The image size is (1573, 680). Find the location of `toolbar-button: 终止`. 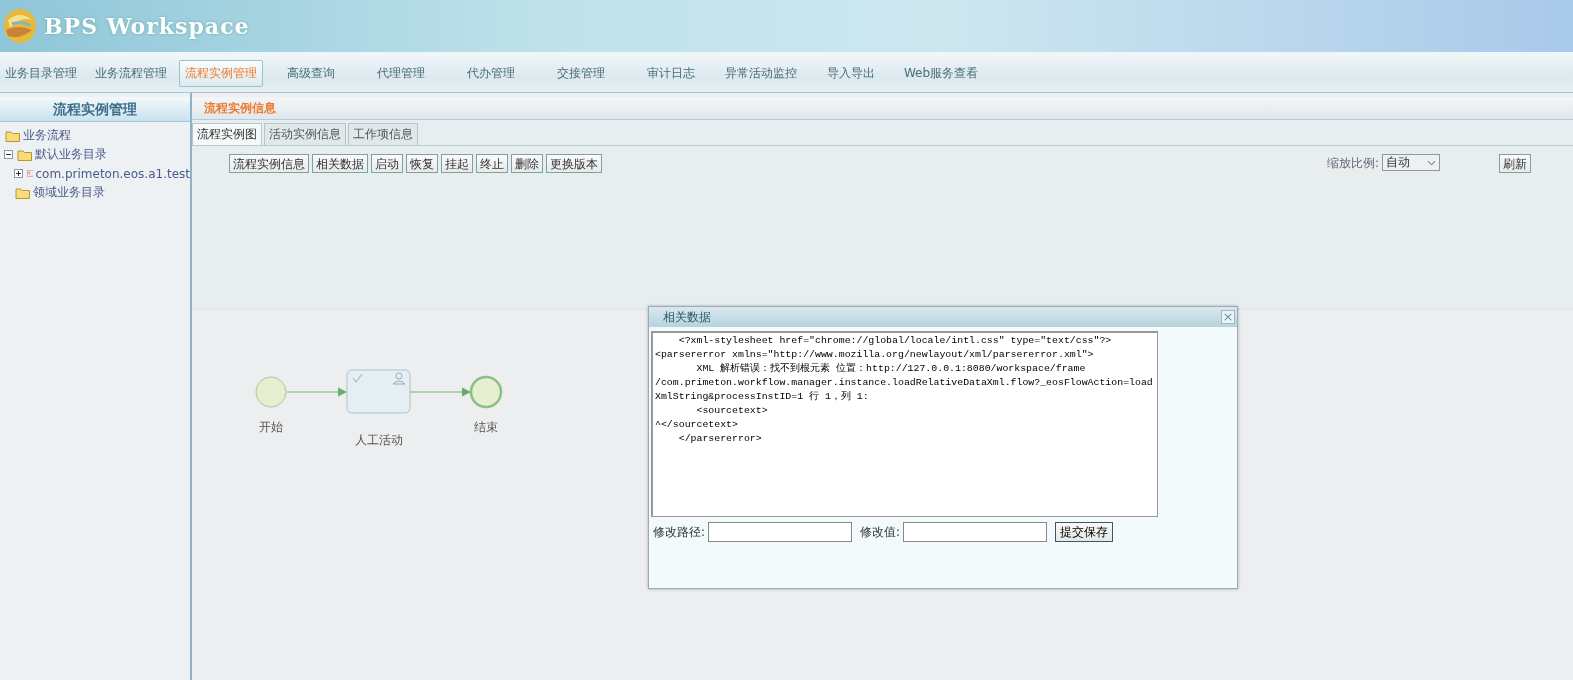

toolbar-button: 终止 is located at coordinates (492, 163).